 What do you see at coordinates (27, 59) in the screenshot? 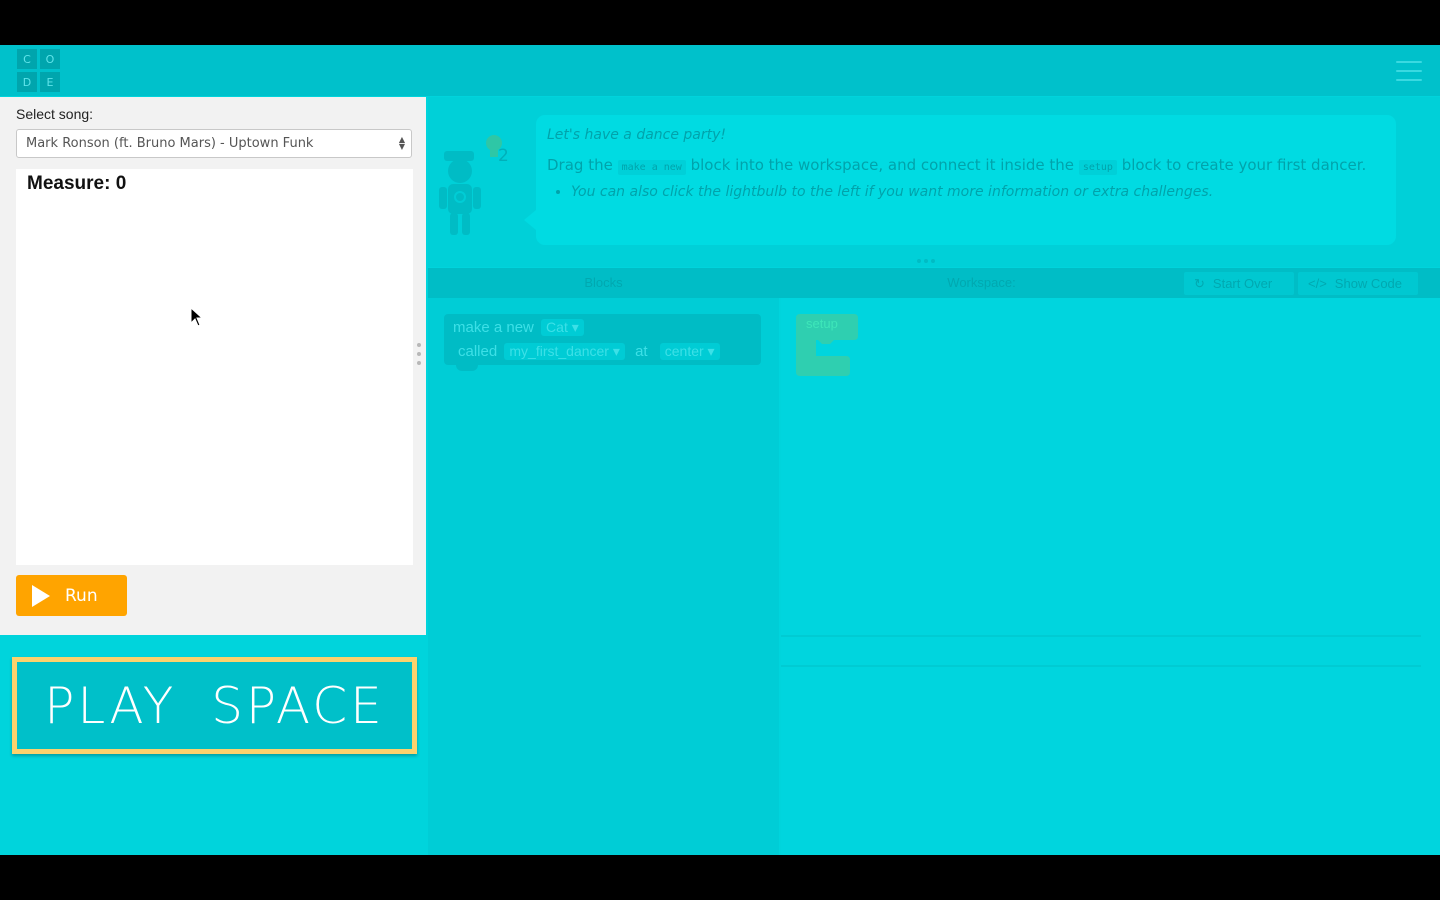
I see `logo-letter: C` at bounding box center [27, 59].